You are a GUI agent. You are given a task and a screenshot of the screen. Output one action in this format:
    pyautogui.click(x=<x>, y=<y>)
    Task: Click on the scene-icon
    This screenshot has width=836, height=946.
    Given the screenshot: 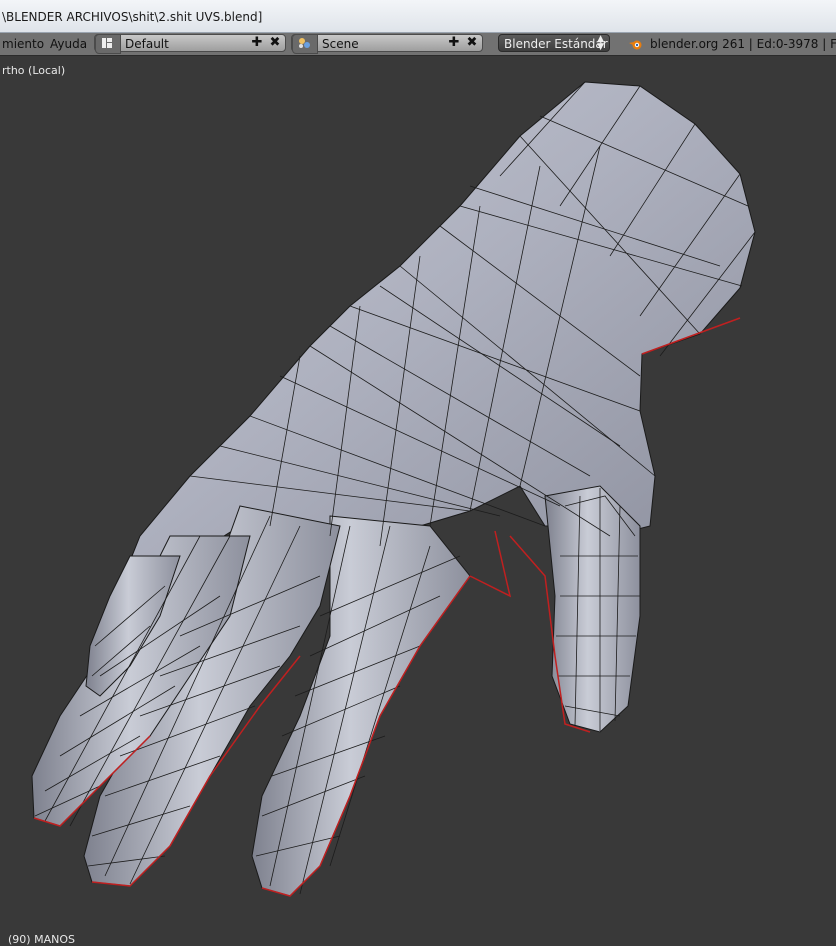 What is the action you would take?
    pyautogui.click(x=305, y=44)
    